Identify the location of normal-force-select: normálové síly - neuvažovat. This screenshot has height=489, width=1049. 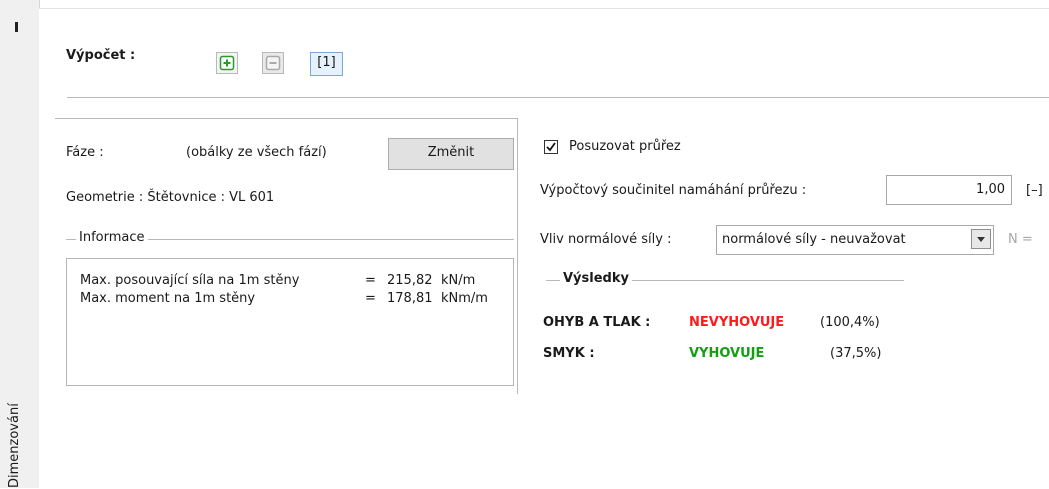
(855, 240).